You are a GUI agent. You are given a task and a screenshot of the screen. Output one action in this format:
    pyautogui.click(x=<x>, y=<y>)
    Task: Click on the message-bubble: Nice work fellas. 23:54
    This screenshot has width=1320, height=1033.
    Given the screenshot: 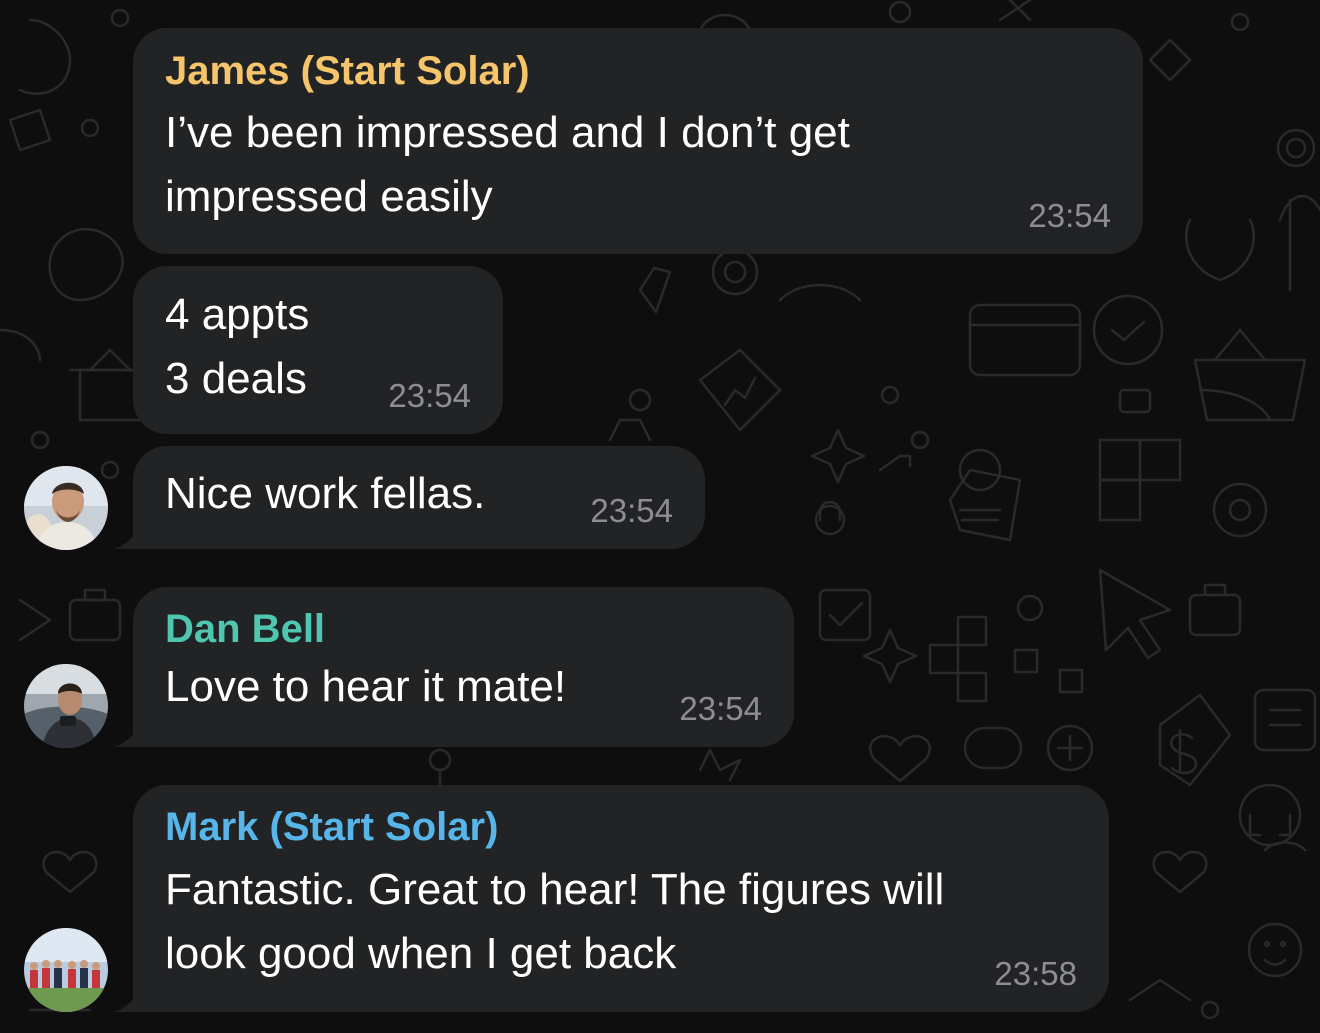 What is the action you would take?
    pyautogui.click(x=409, y=497)
    